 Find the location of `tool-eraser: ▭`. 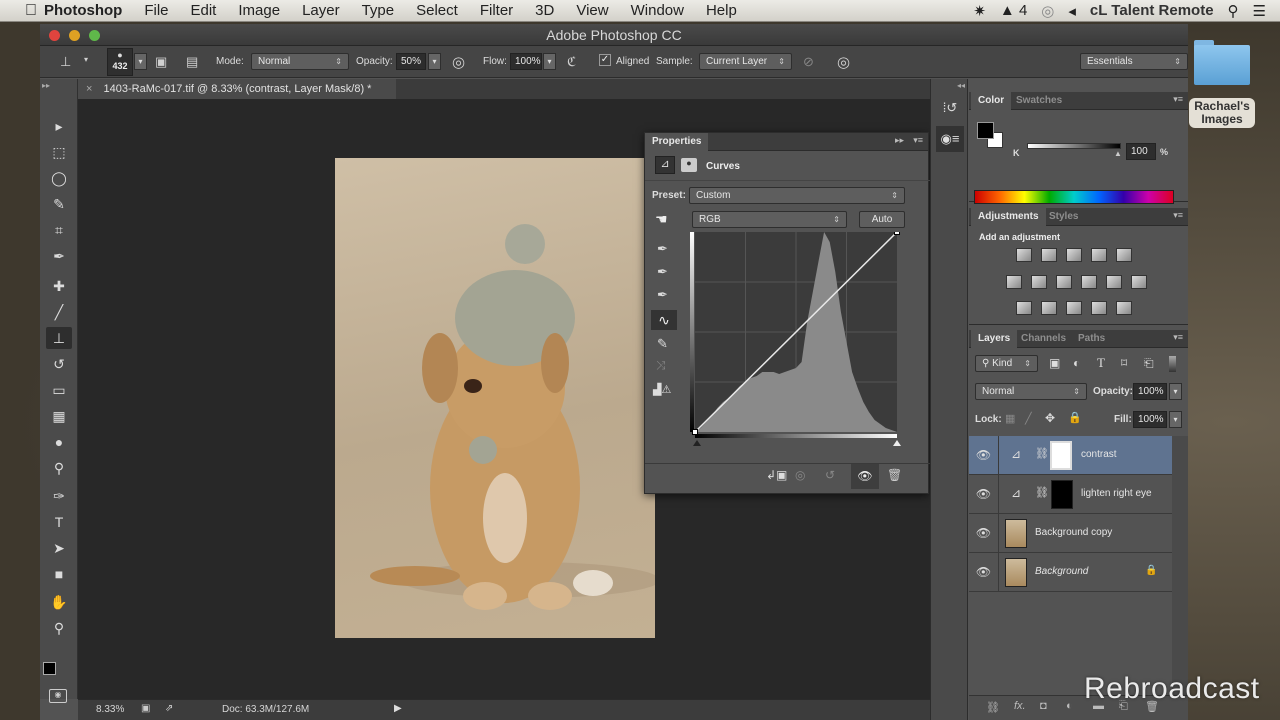

tool-eraser: ▭ is located at coordinates (59, 390).